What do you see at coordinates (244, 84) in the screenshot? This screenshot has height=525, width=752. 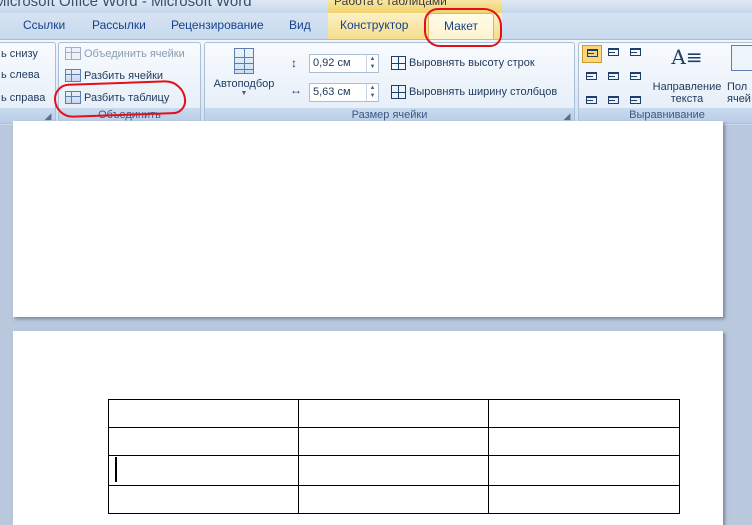 I see `autofit-label: Автоподбор` at bounding box center [244, 84].